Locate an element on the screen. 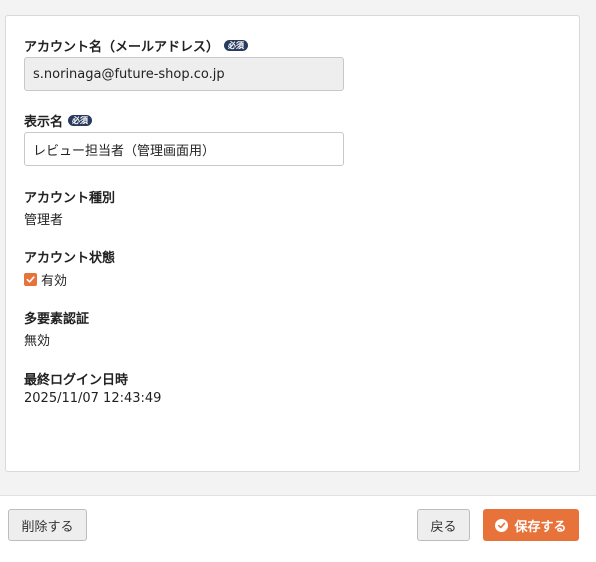 The width and height of the screenshot is (596, 562). account-status-label: アカウント状態 is located at coordinates (70, 258).